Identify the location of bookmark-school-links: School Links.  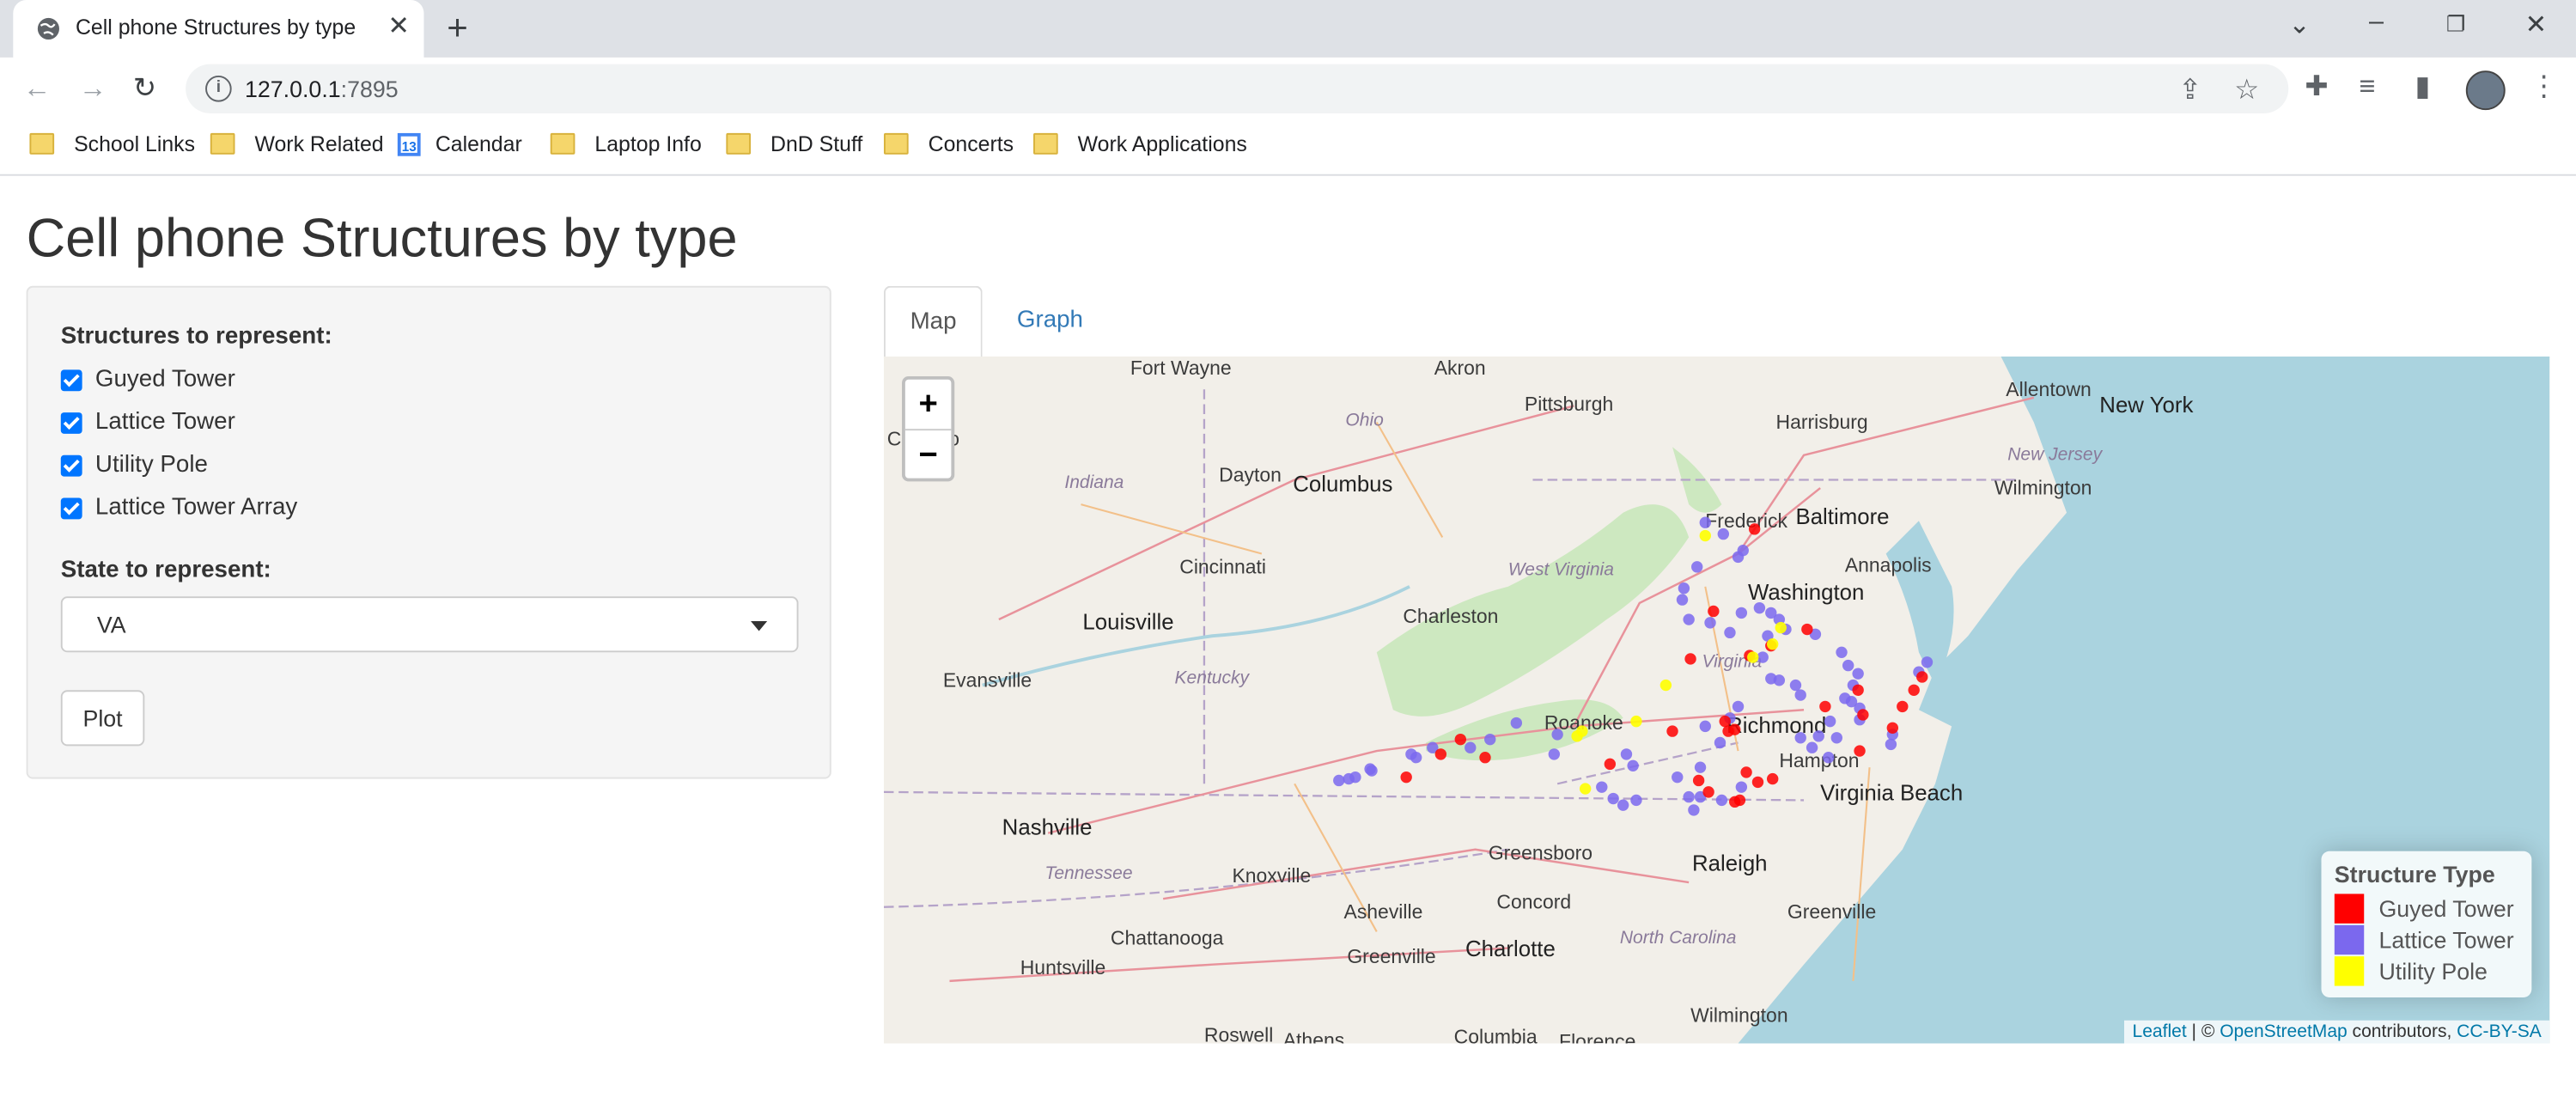
(112, 143).